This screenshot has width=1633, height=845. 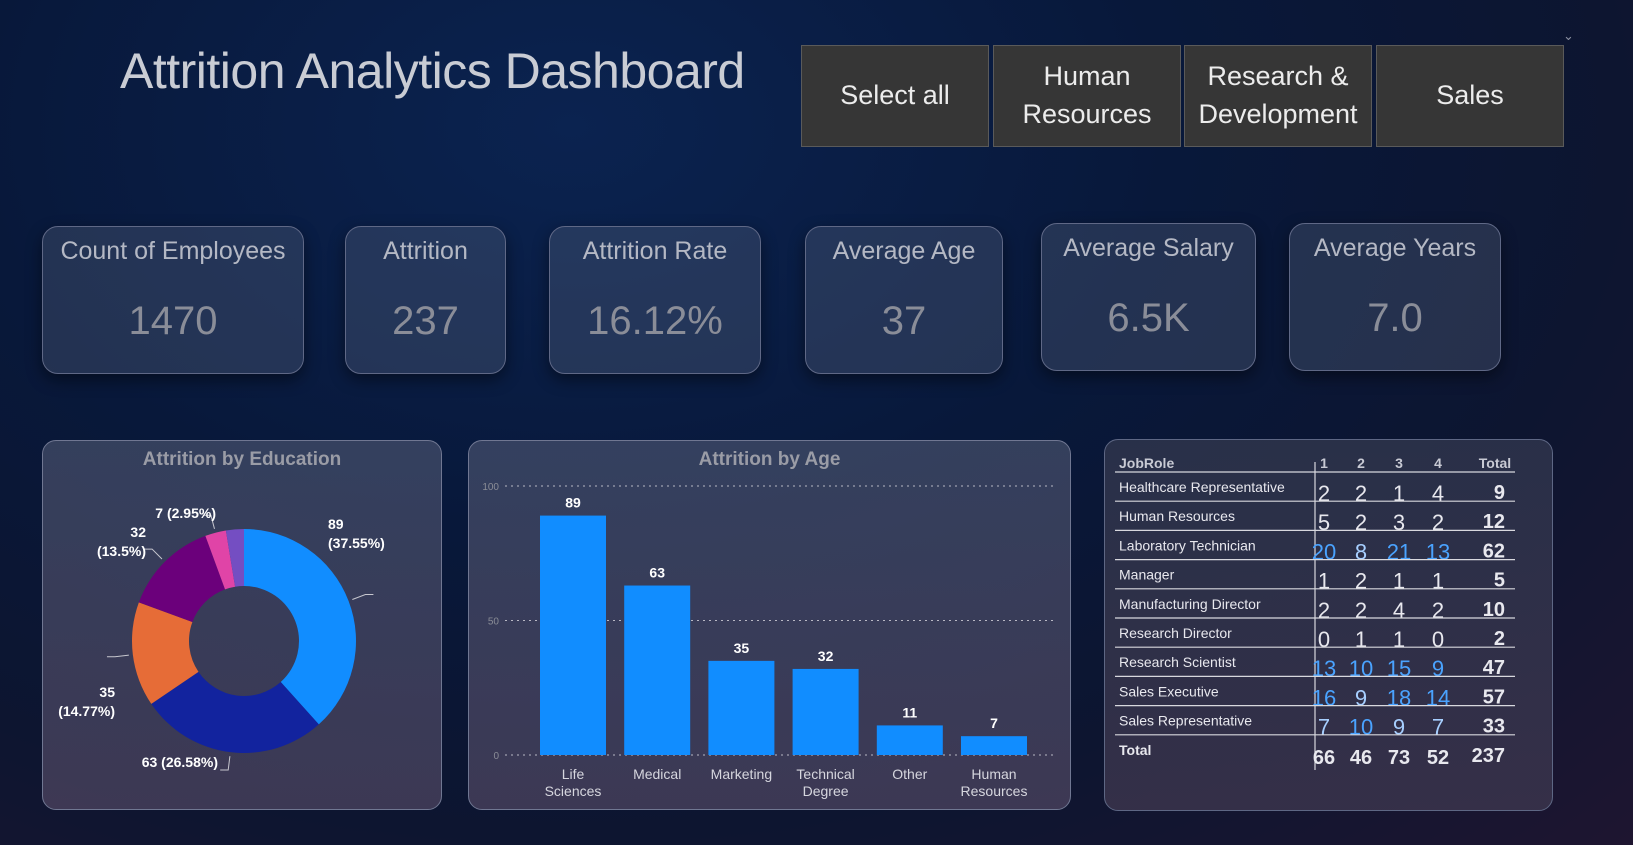 I want to click on kpi-card-average-age: Average Age 37, so click(x=904, y=300).